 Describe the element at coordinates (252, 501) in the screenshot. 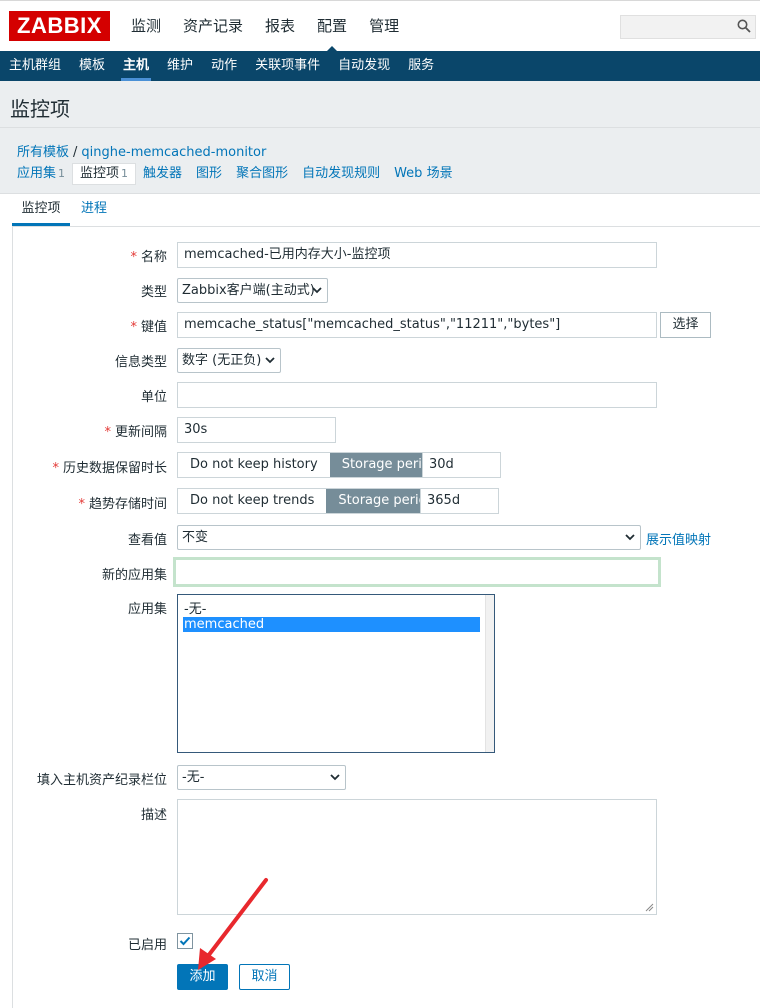

I see `trends-do-not-keep-option: Do not keep trends` at that location.